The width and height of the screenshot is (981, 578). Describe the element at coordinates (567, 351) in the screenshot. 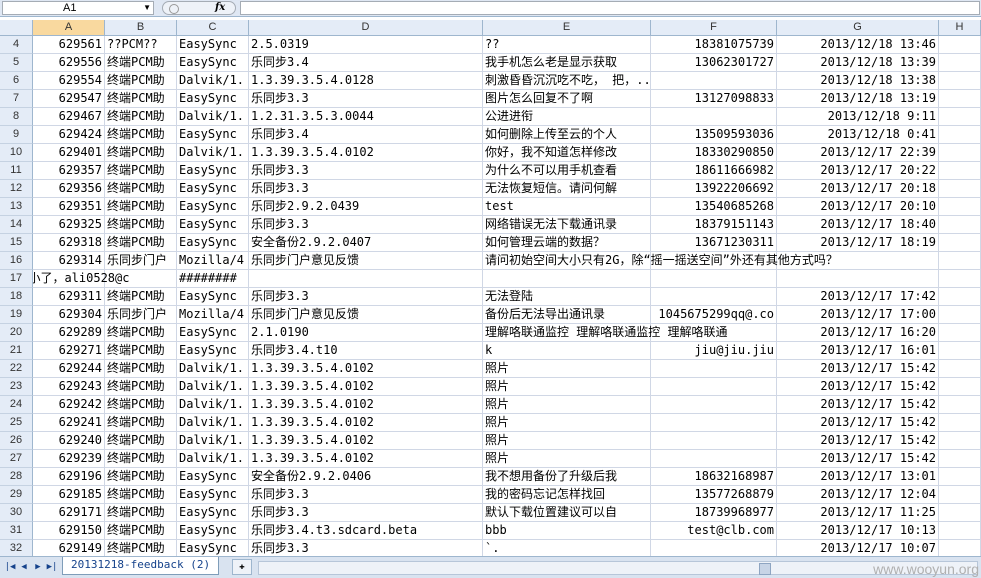

I see `cell-e: k` at that location.